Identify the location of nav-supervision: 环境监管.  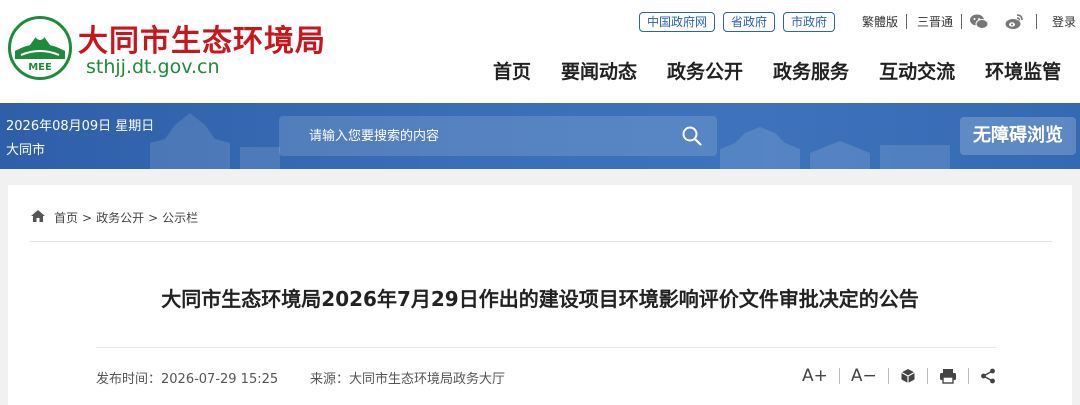
(1023, 72).